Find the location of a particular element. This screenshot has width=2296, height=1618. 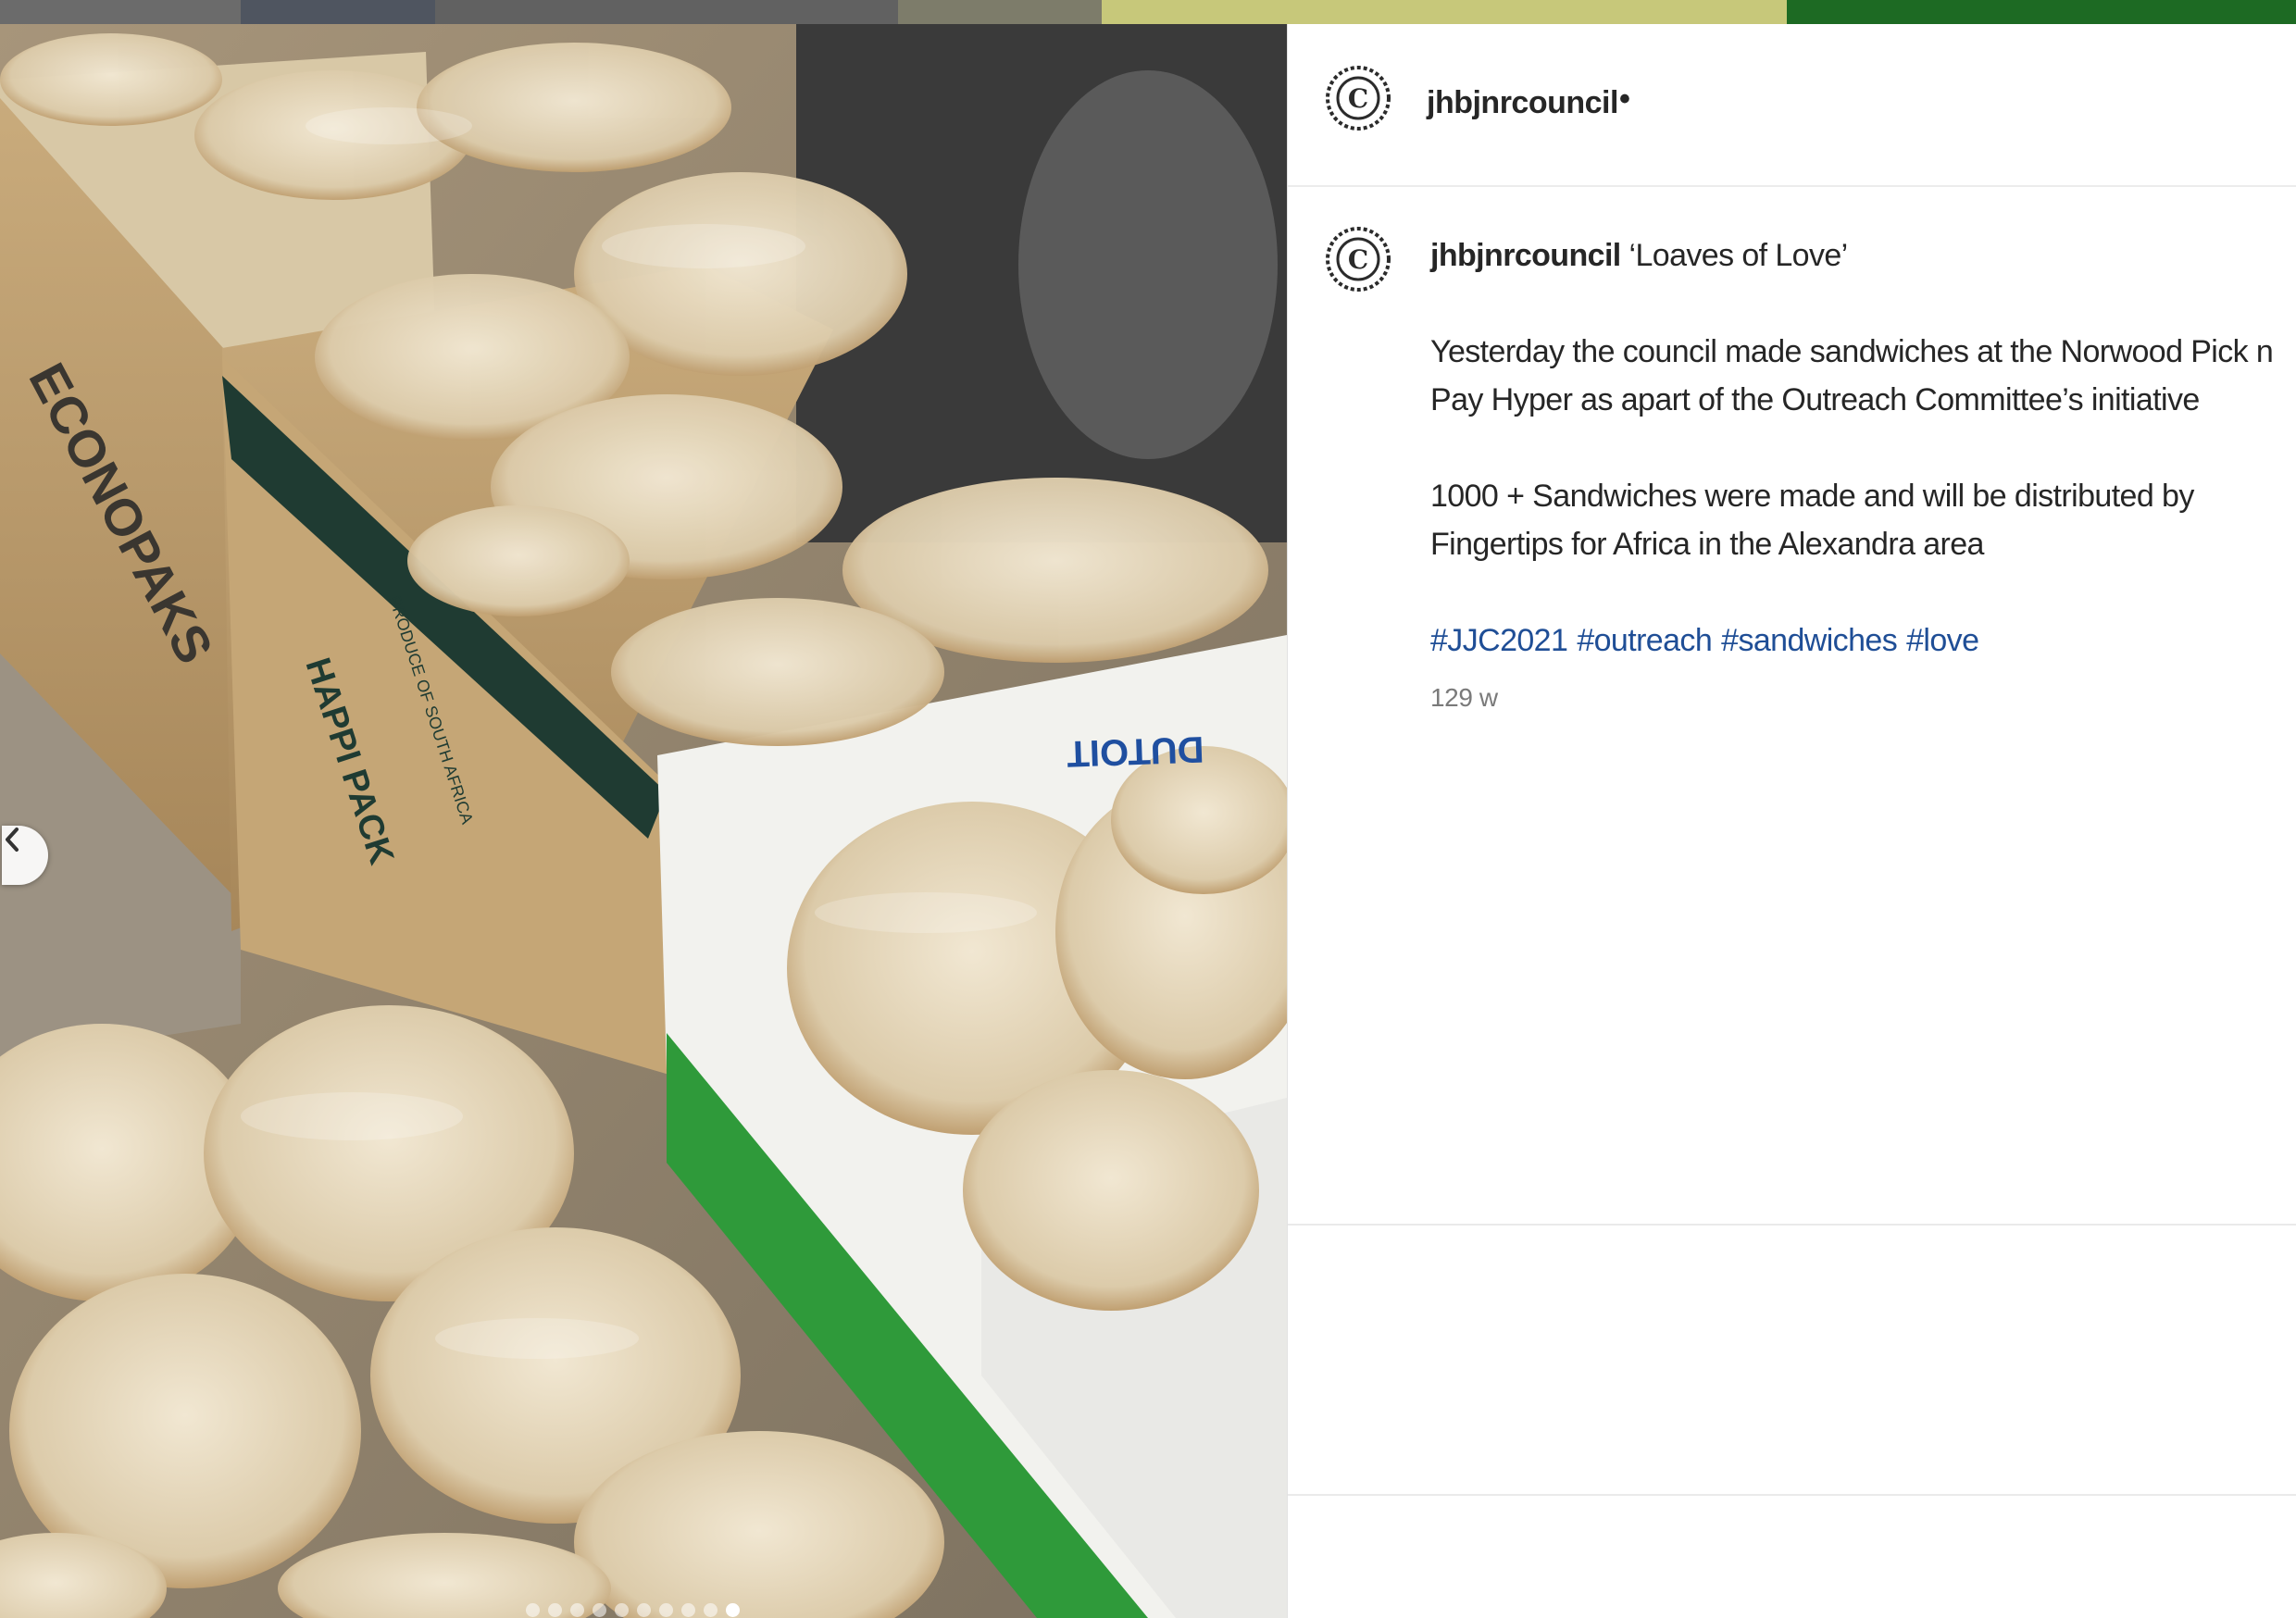

caption-title: ‘Loaves of Love’ is located at coordinates (1738, 255).